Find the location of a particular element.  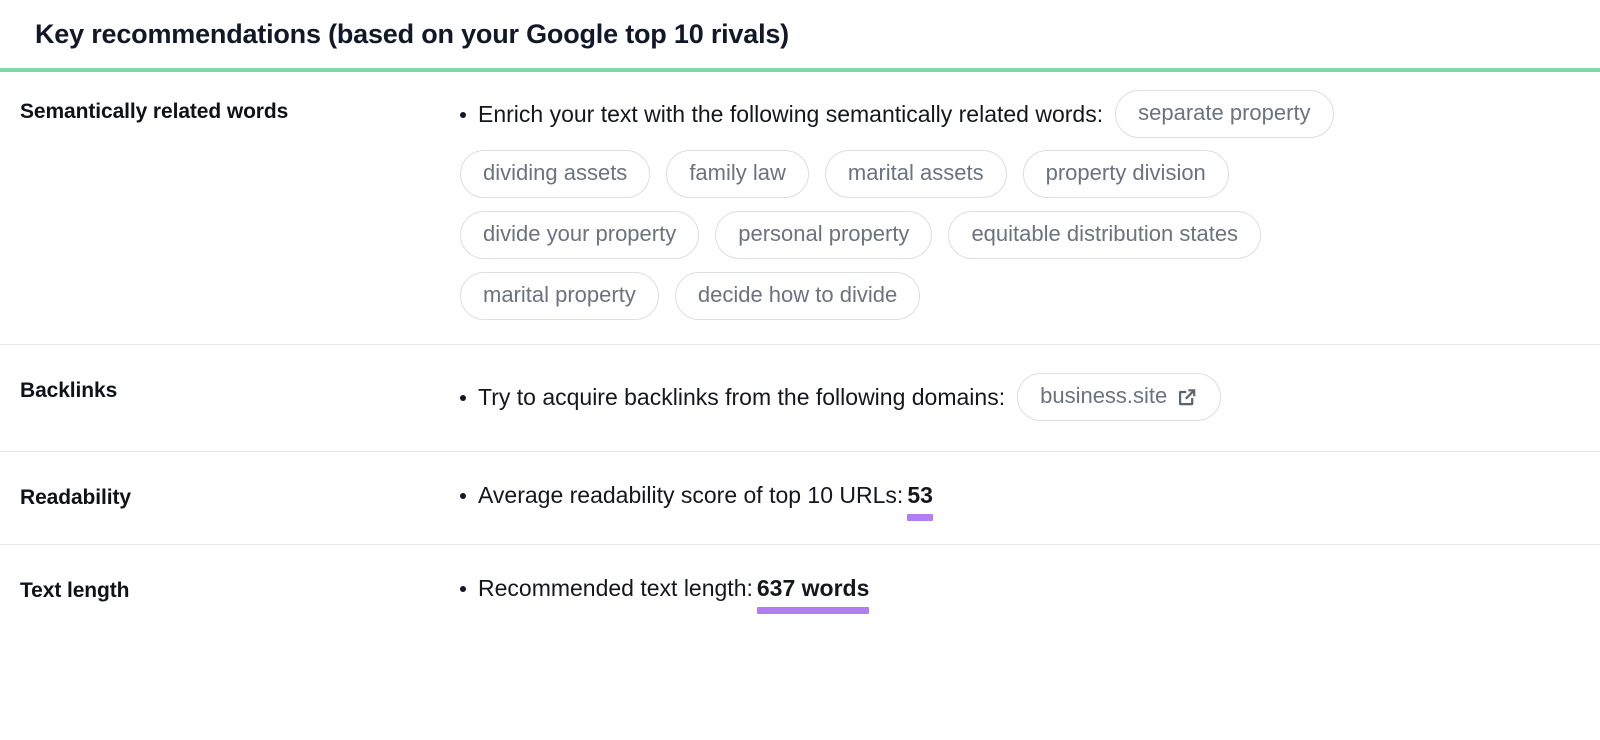

pill-group-line-1: separate property is located at coordinates (1224, 114).